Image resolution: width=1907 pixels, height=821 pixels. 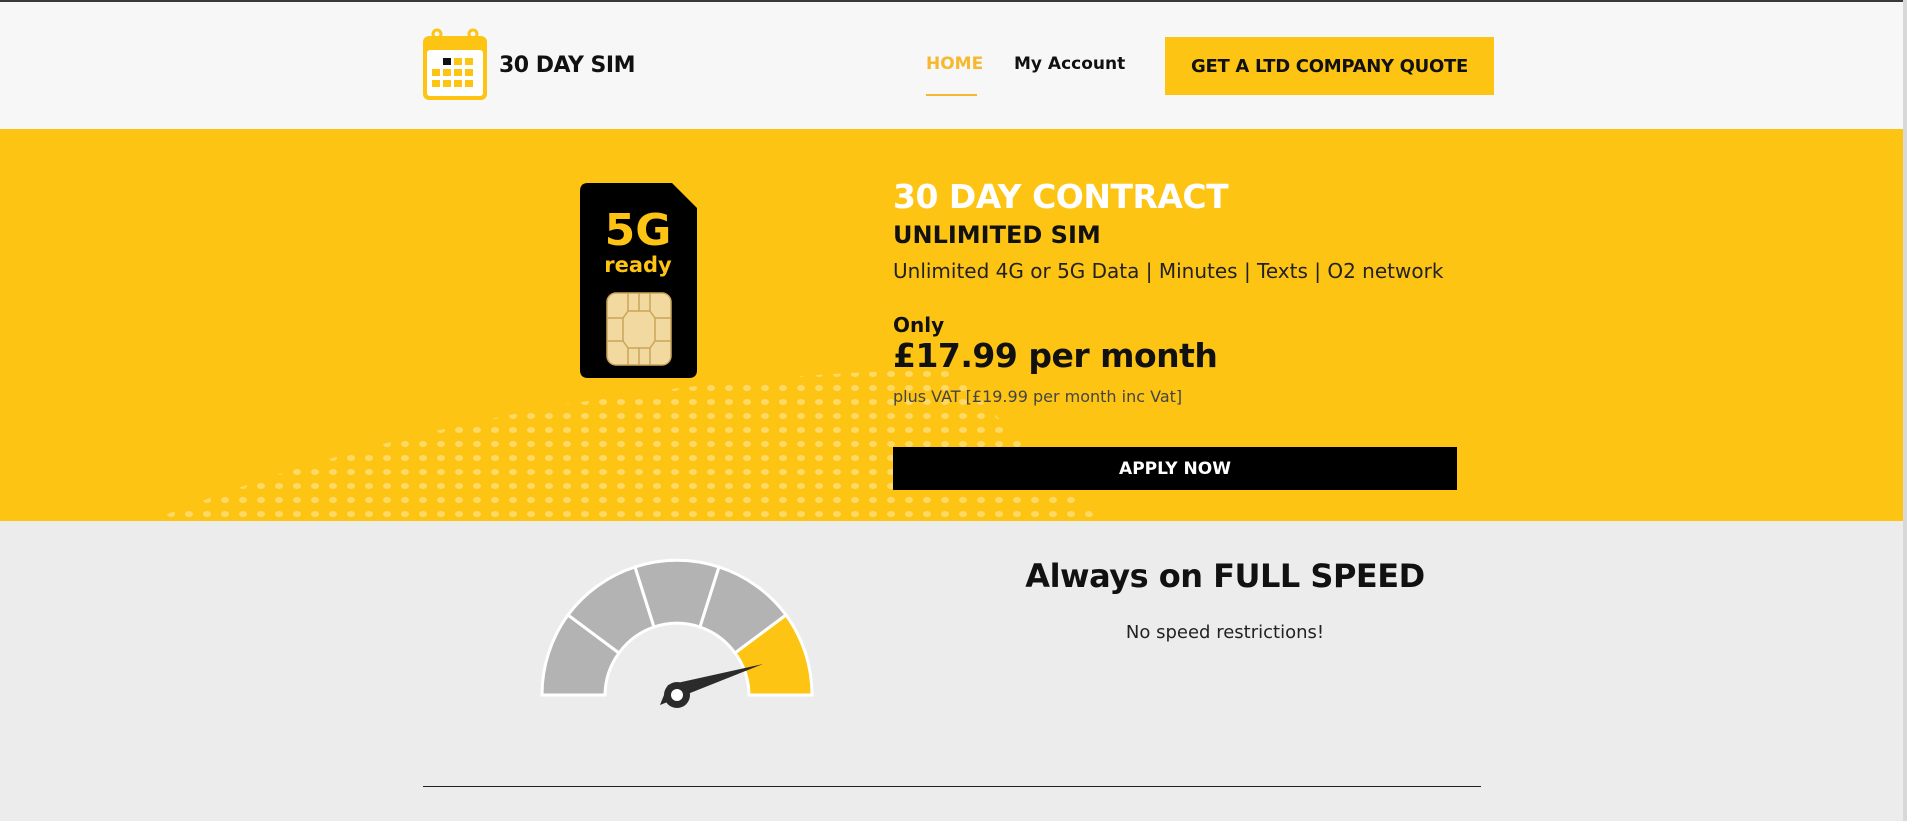 What do you see at coordinates (455, 64) in the screenshot?
I see `calendar-icon` at bounding box center [455, 64].